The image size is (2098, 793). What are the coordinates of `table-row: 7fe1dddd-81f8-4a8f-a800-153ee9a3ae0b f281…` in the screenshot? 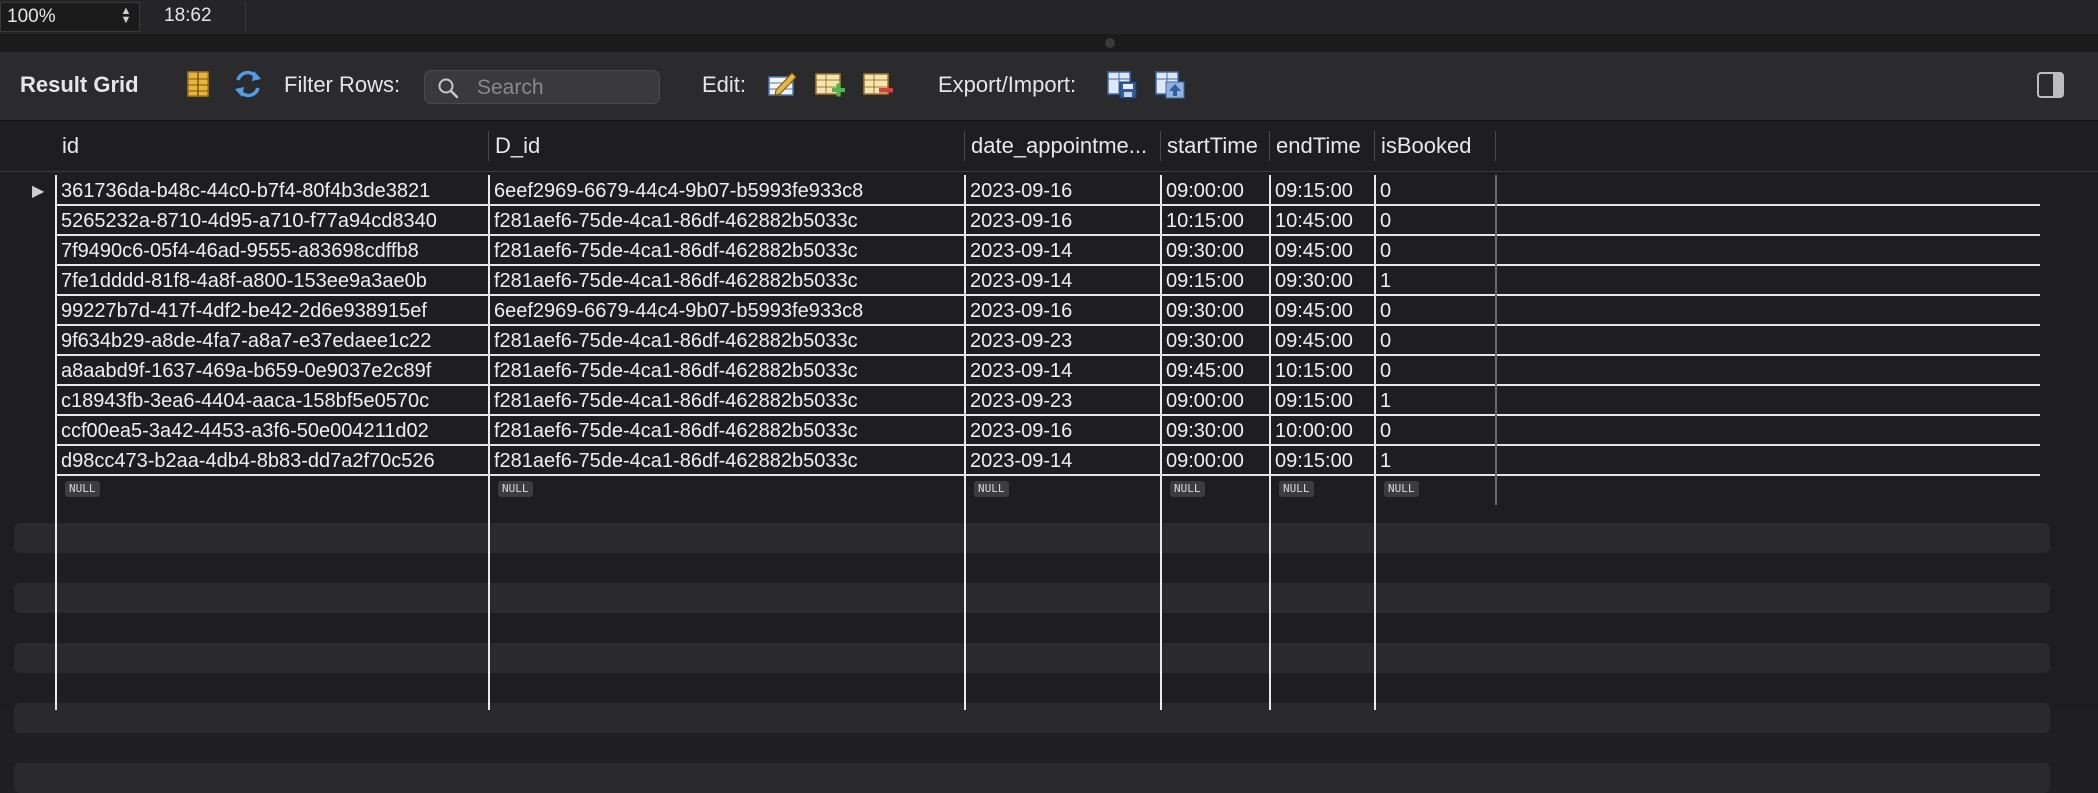 It's located at (1020, 281).